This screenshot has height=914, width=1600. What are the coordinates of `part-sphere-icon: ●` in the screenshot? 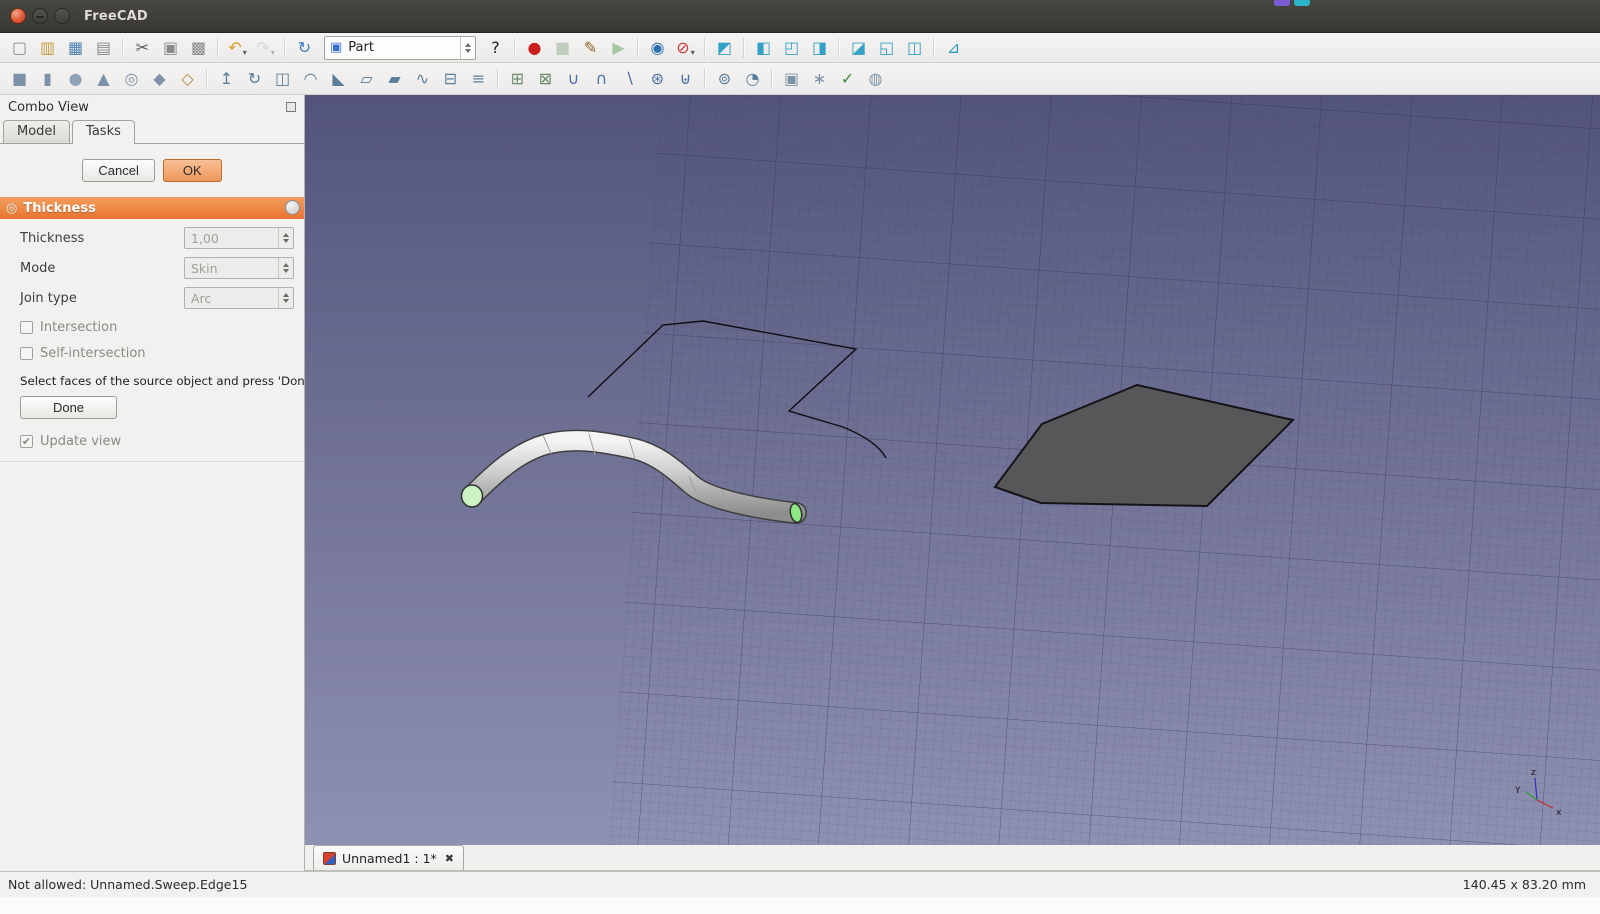 It's located at (75, 79).